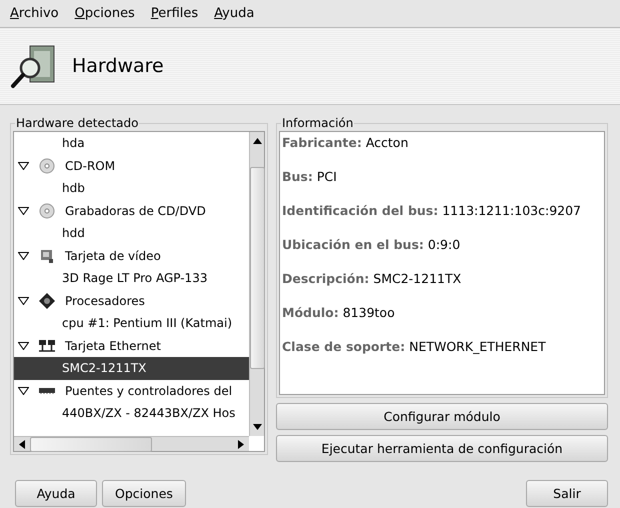  Describe the element at coordinates (47, 345) in the screenshot. I see `network-icon` at that location.